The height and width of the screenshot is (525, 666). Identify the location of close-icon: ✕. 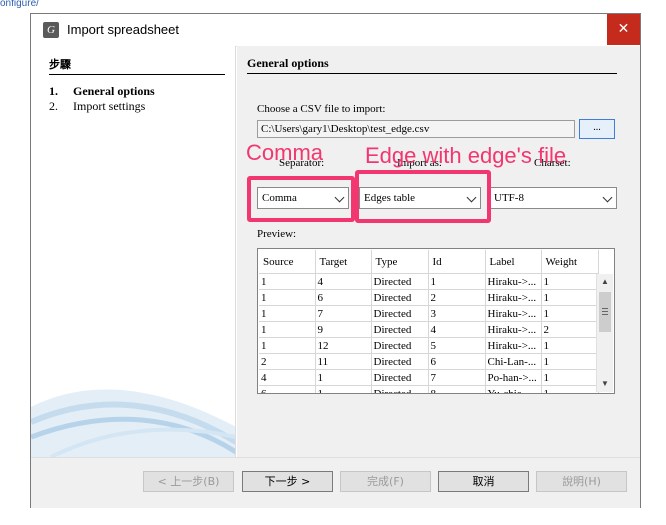
(623, 29).